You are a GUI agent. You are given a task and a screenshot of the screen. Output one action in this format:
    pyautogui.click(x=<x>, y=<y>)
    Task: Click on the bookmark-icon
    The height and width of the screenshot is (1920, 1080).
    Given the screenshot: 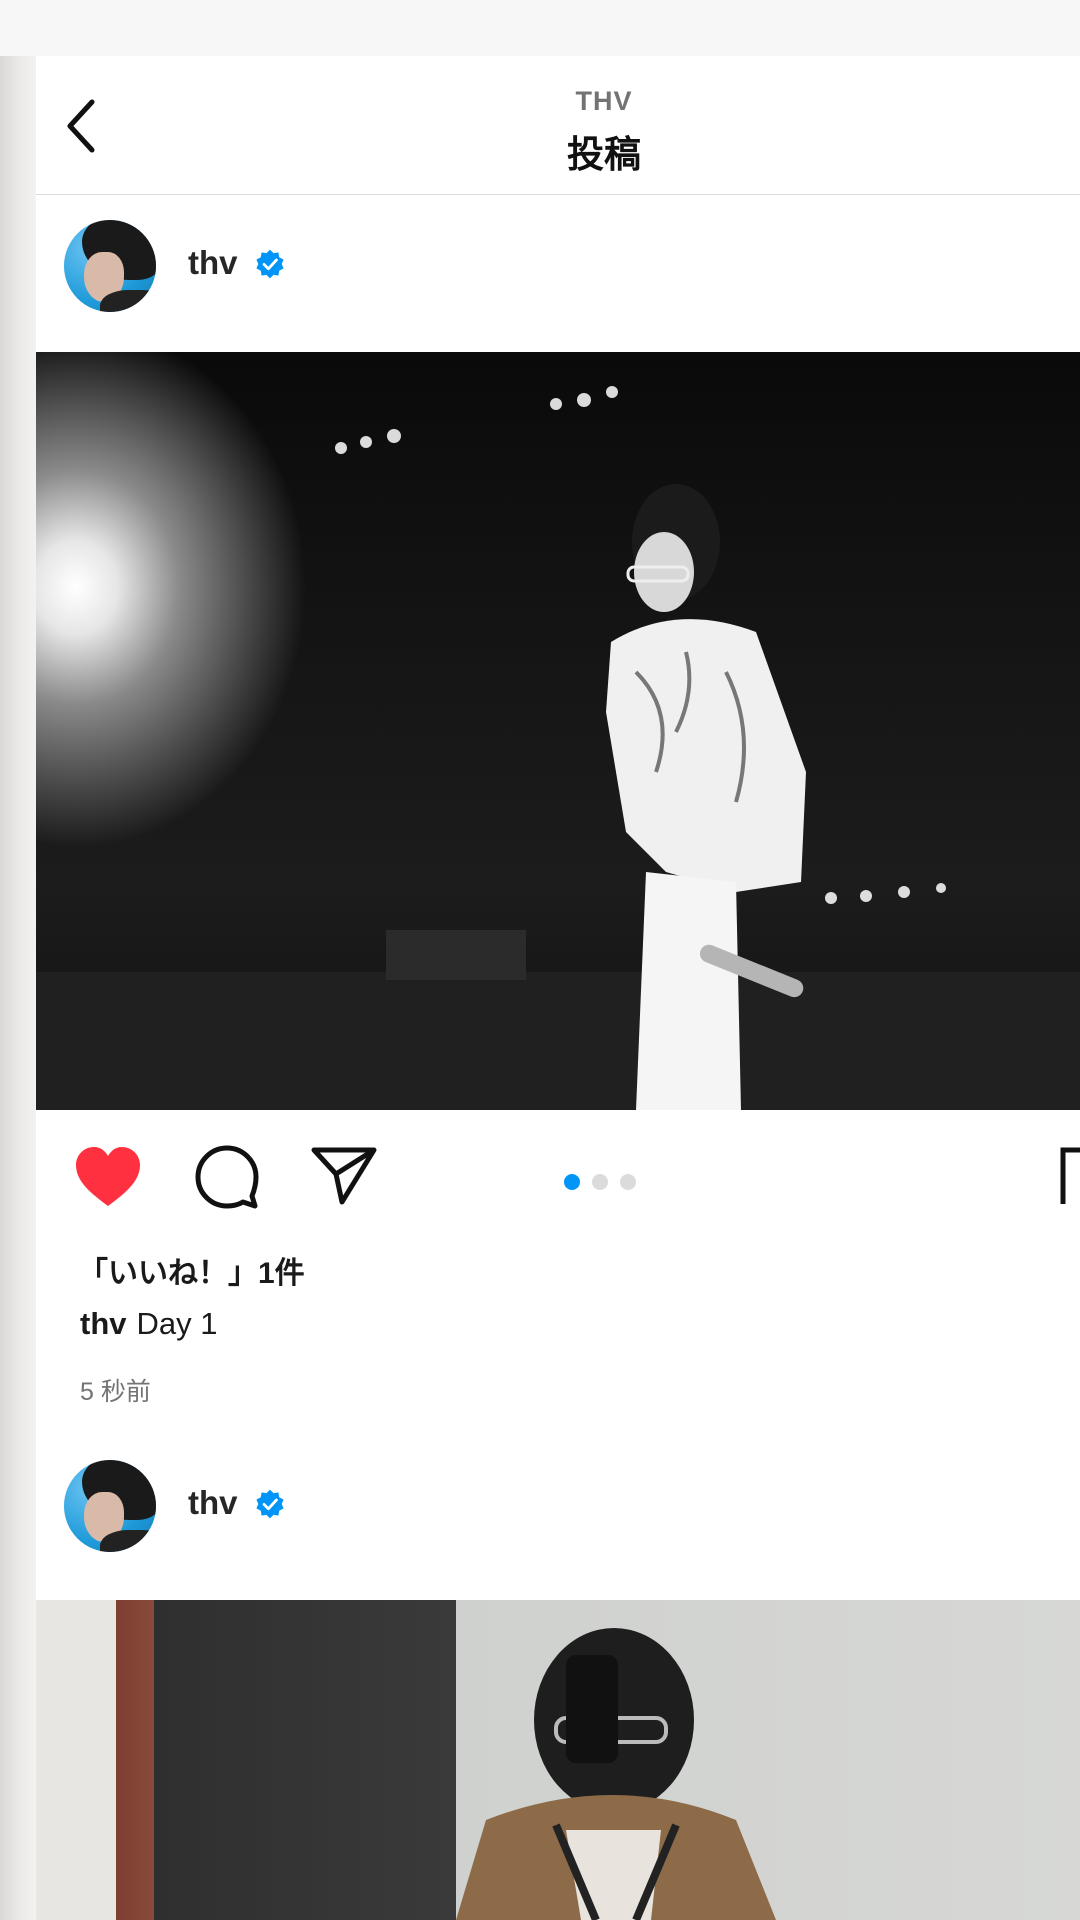 What is the action you would take?
    pyautogui.click(x=1070, y=1175)
    